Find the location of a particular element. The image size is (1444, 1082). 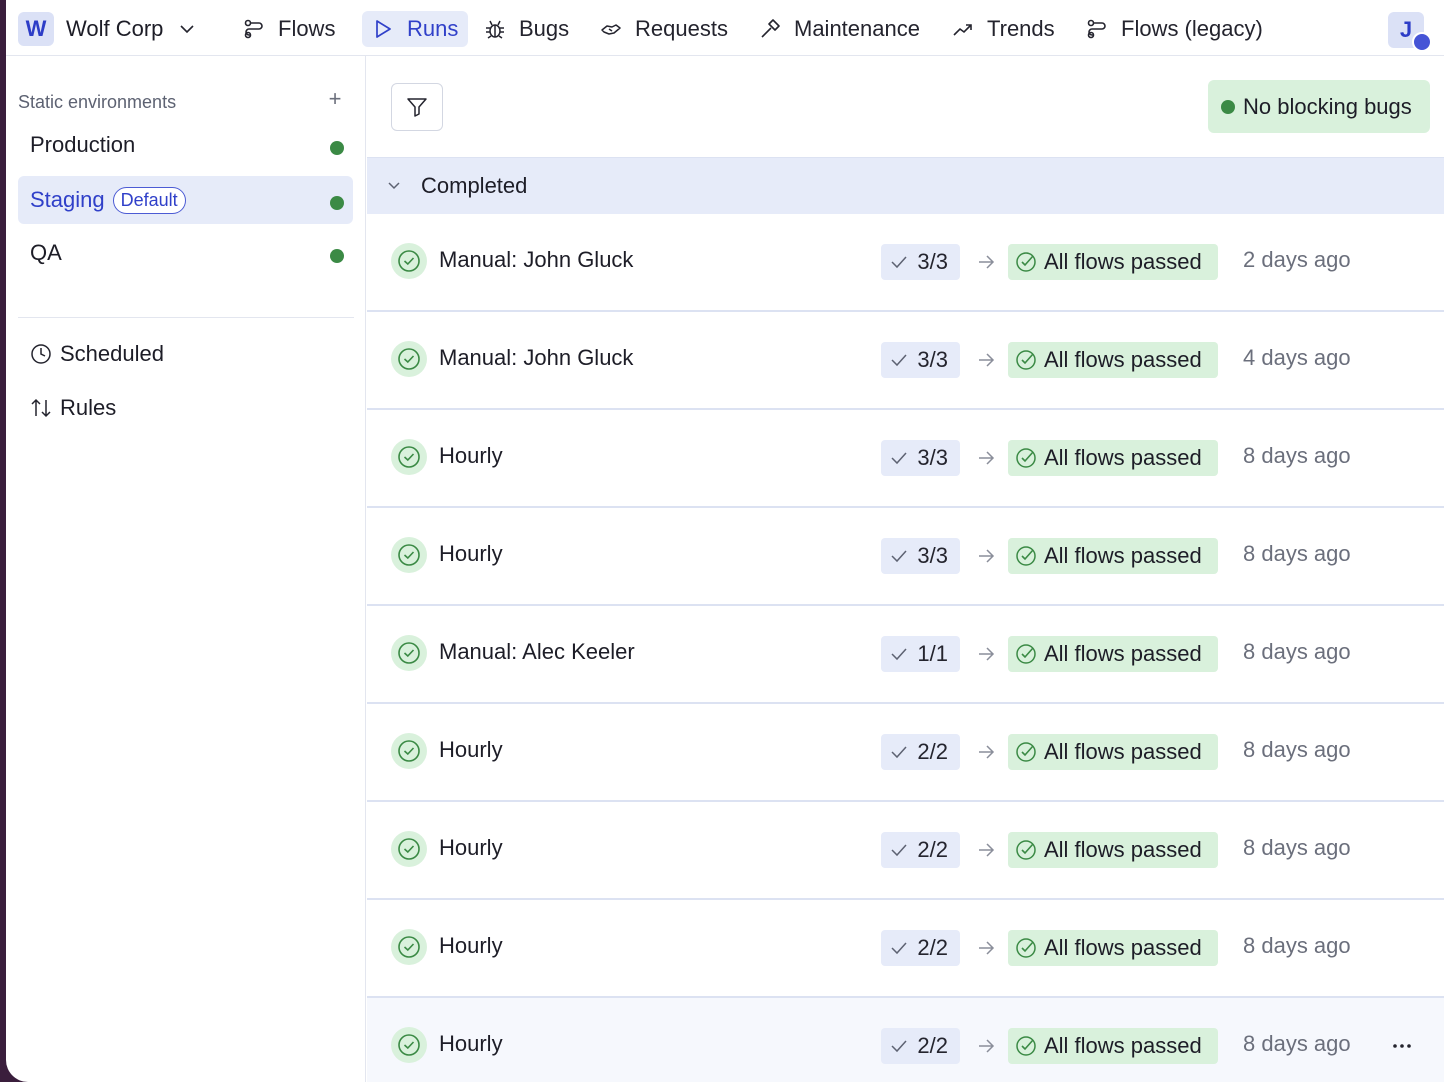

nav-label: Trends is located at coordinates (1021, 28).